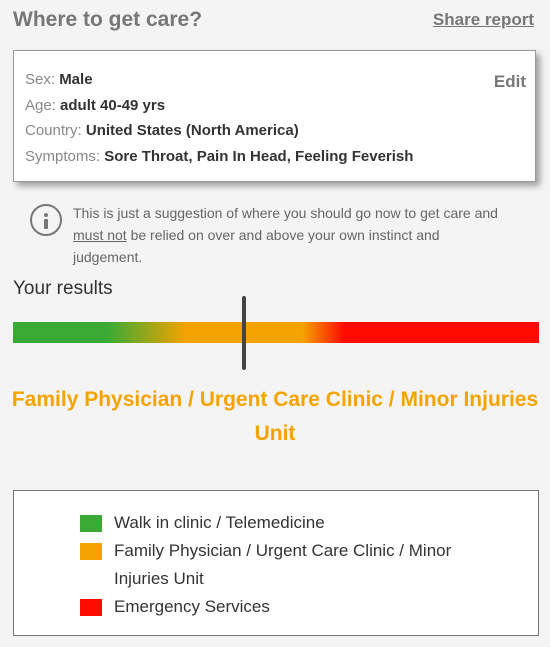  What do you see at coordinates (483, 20) in the screenshot?
I see `share-report-link: Share report` at bounding box center [483, 20].